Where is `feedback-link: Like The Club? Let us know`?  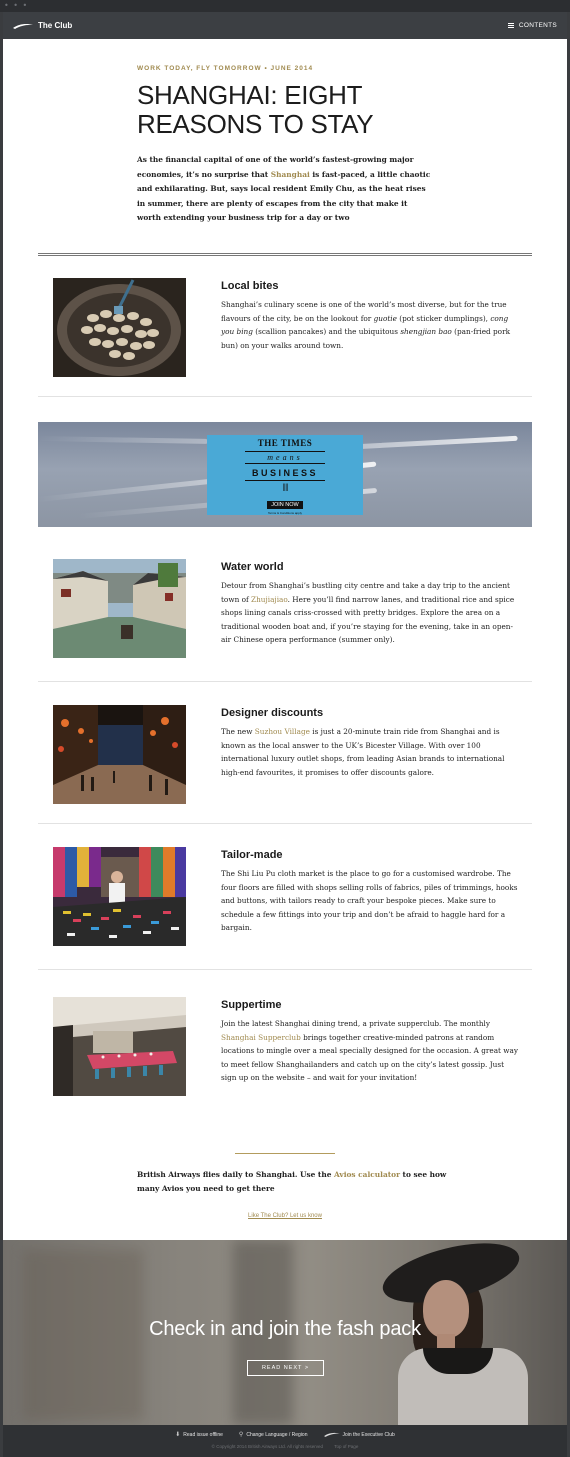 feedback-link: Like The Club? Let us know is located at coordinates (285, 1216).